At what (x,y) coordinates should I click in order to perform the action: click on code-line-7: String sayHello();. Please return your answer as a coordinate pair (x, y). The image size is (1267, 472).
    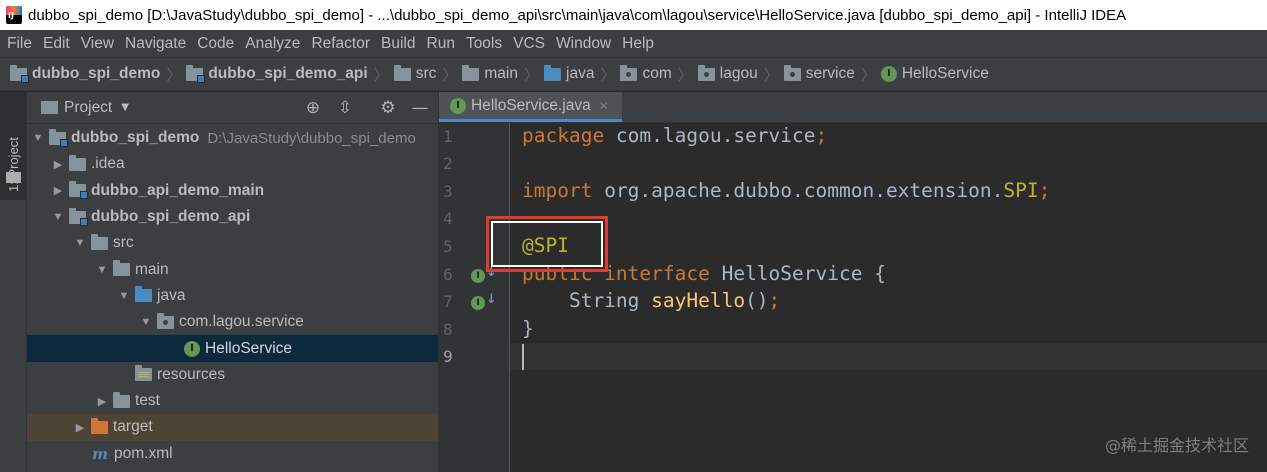
    Looking at the image, I should click on (651, 300).